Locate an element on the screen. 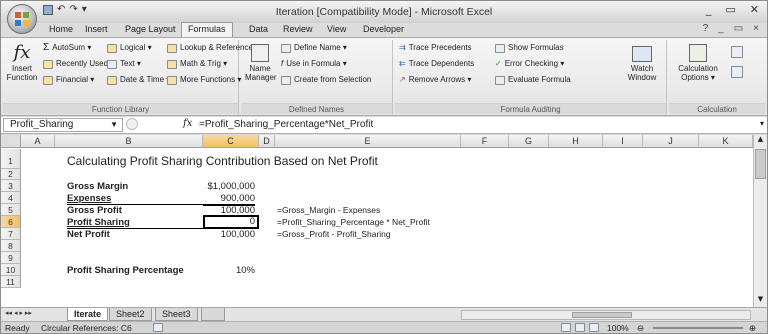 This screenshot has height=334, width=768. calculate-sheet-icon is located at coordinates (737, 72).